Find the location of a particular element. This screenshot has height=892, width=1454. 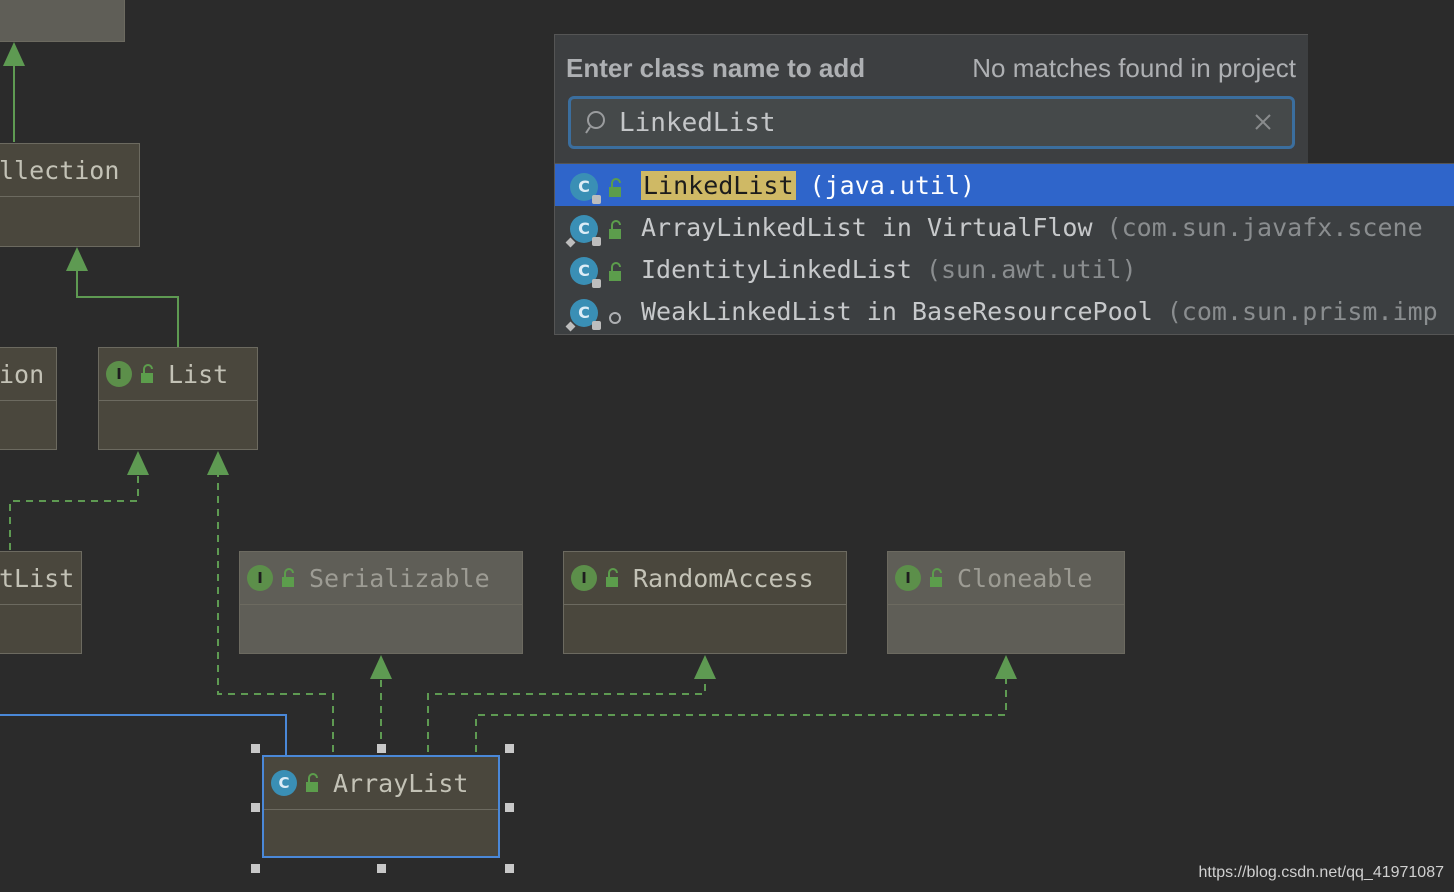

node-name: ion is located at coordinates (22, 374).